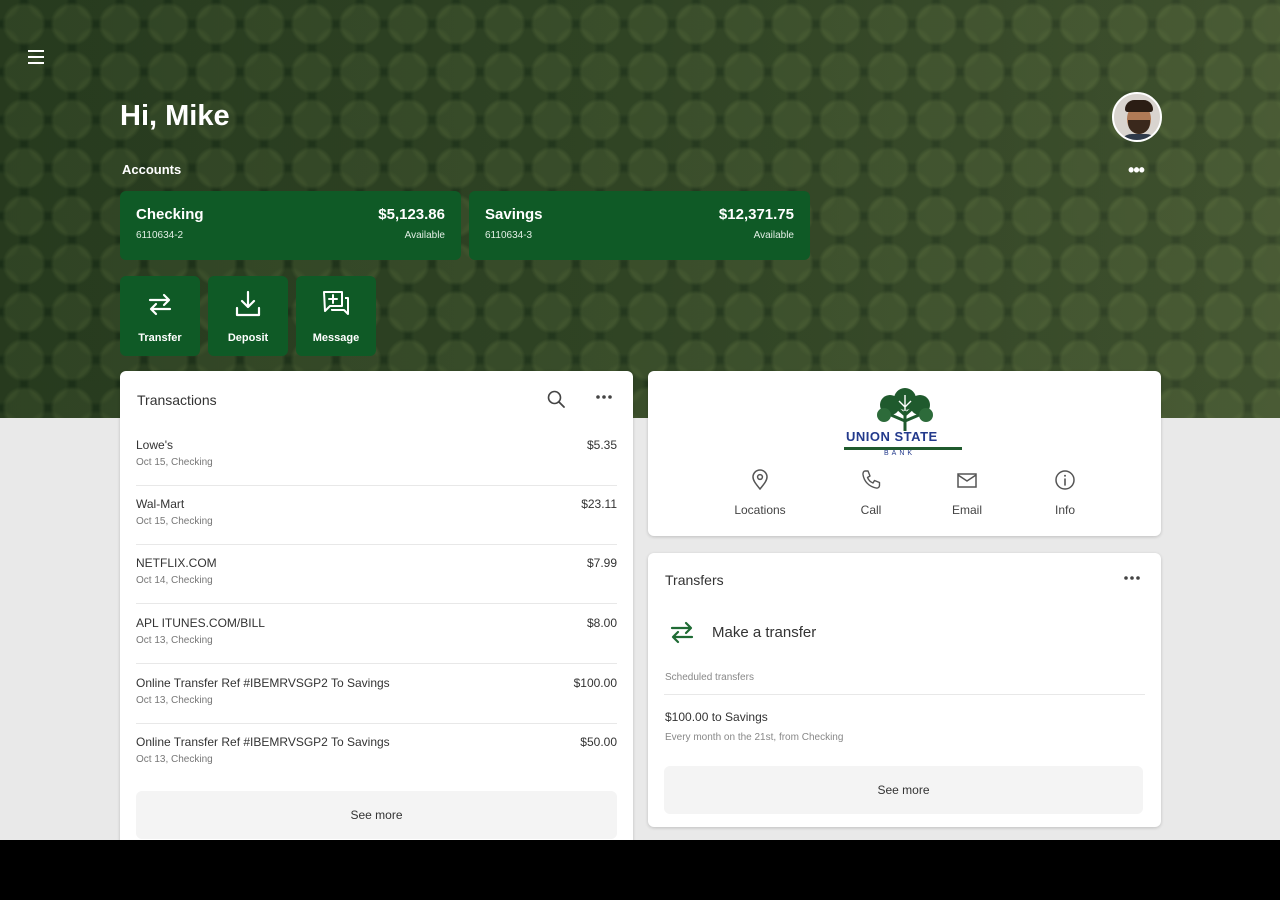 This screenshot has height=900, width=1280. What do you see at coordinates (556, 399) in the screenshot?
I see `search-icon` at bounding box center [556, 399].